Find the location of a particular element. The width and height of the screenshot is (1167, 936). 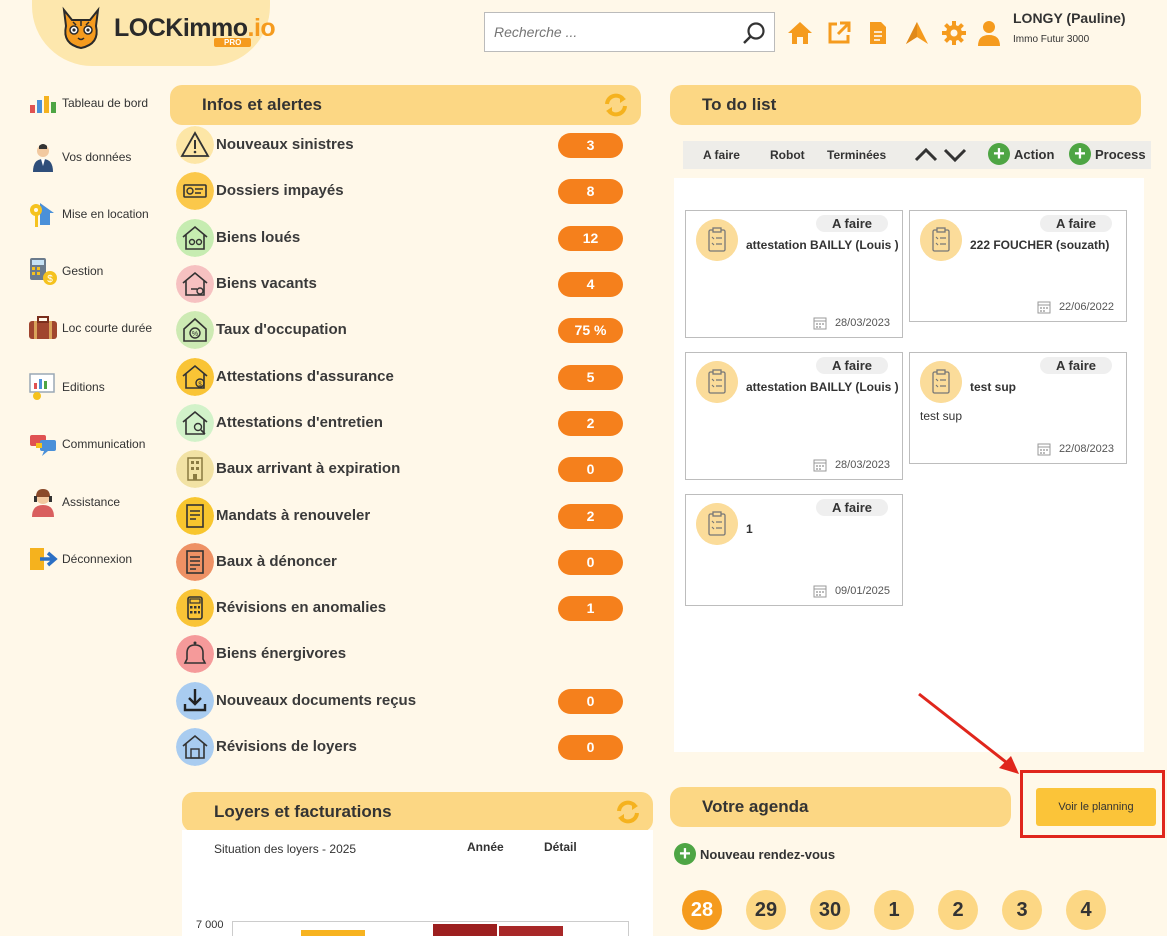

count-badge: 8 is located at coordinates (590, 191).